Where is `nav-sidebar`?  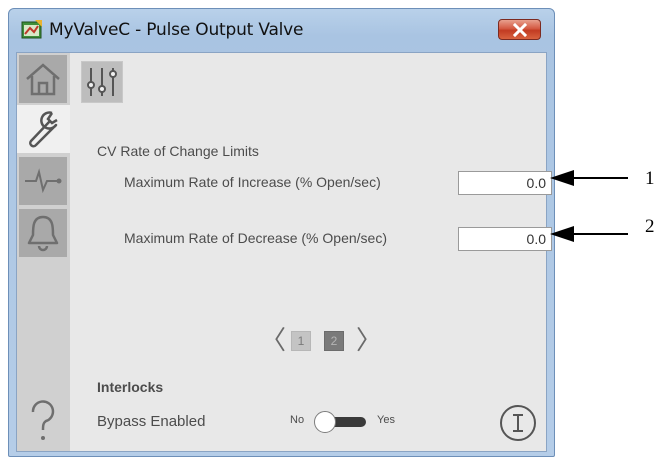
nav-sidebar is located at coordinates (43, 252).